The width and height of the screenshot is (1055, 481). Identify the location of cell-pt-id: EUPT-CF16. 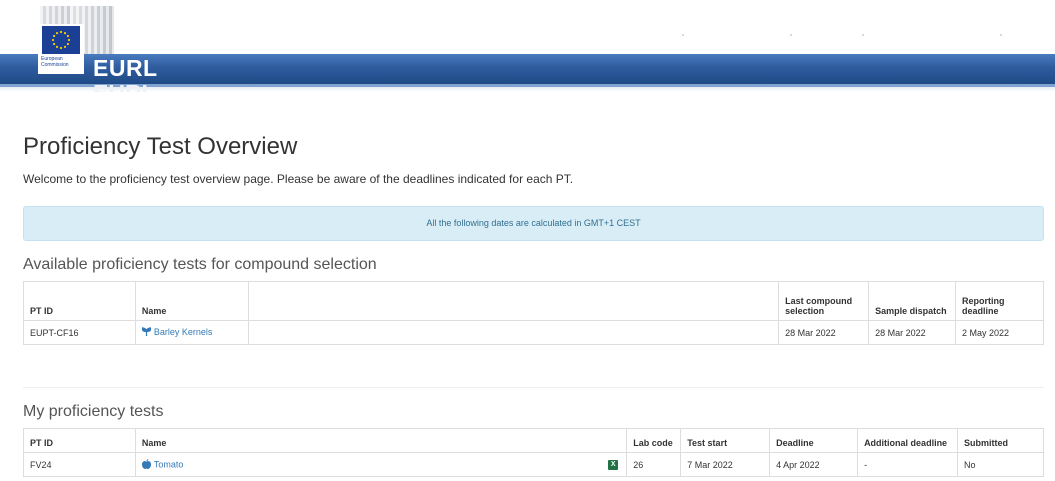
(79, 332).